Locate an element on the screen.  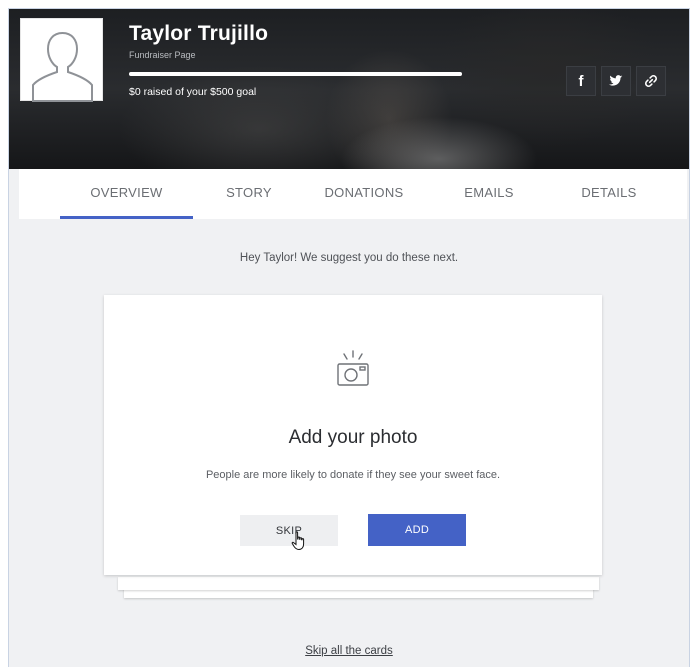
fundraiser-name: Taylor Trujillo is located at coordinates (199, 33).